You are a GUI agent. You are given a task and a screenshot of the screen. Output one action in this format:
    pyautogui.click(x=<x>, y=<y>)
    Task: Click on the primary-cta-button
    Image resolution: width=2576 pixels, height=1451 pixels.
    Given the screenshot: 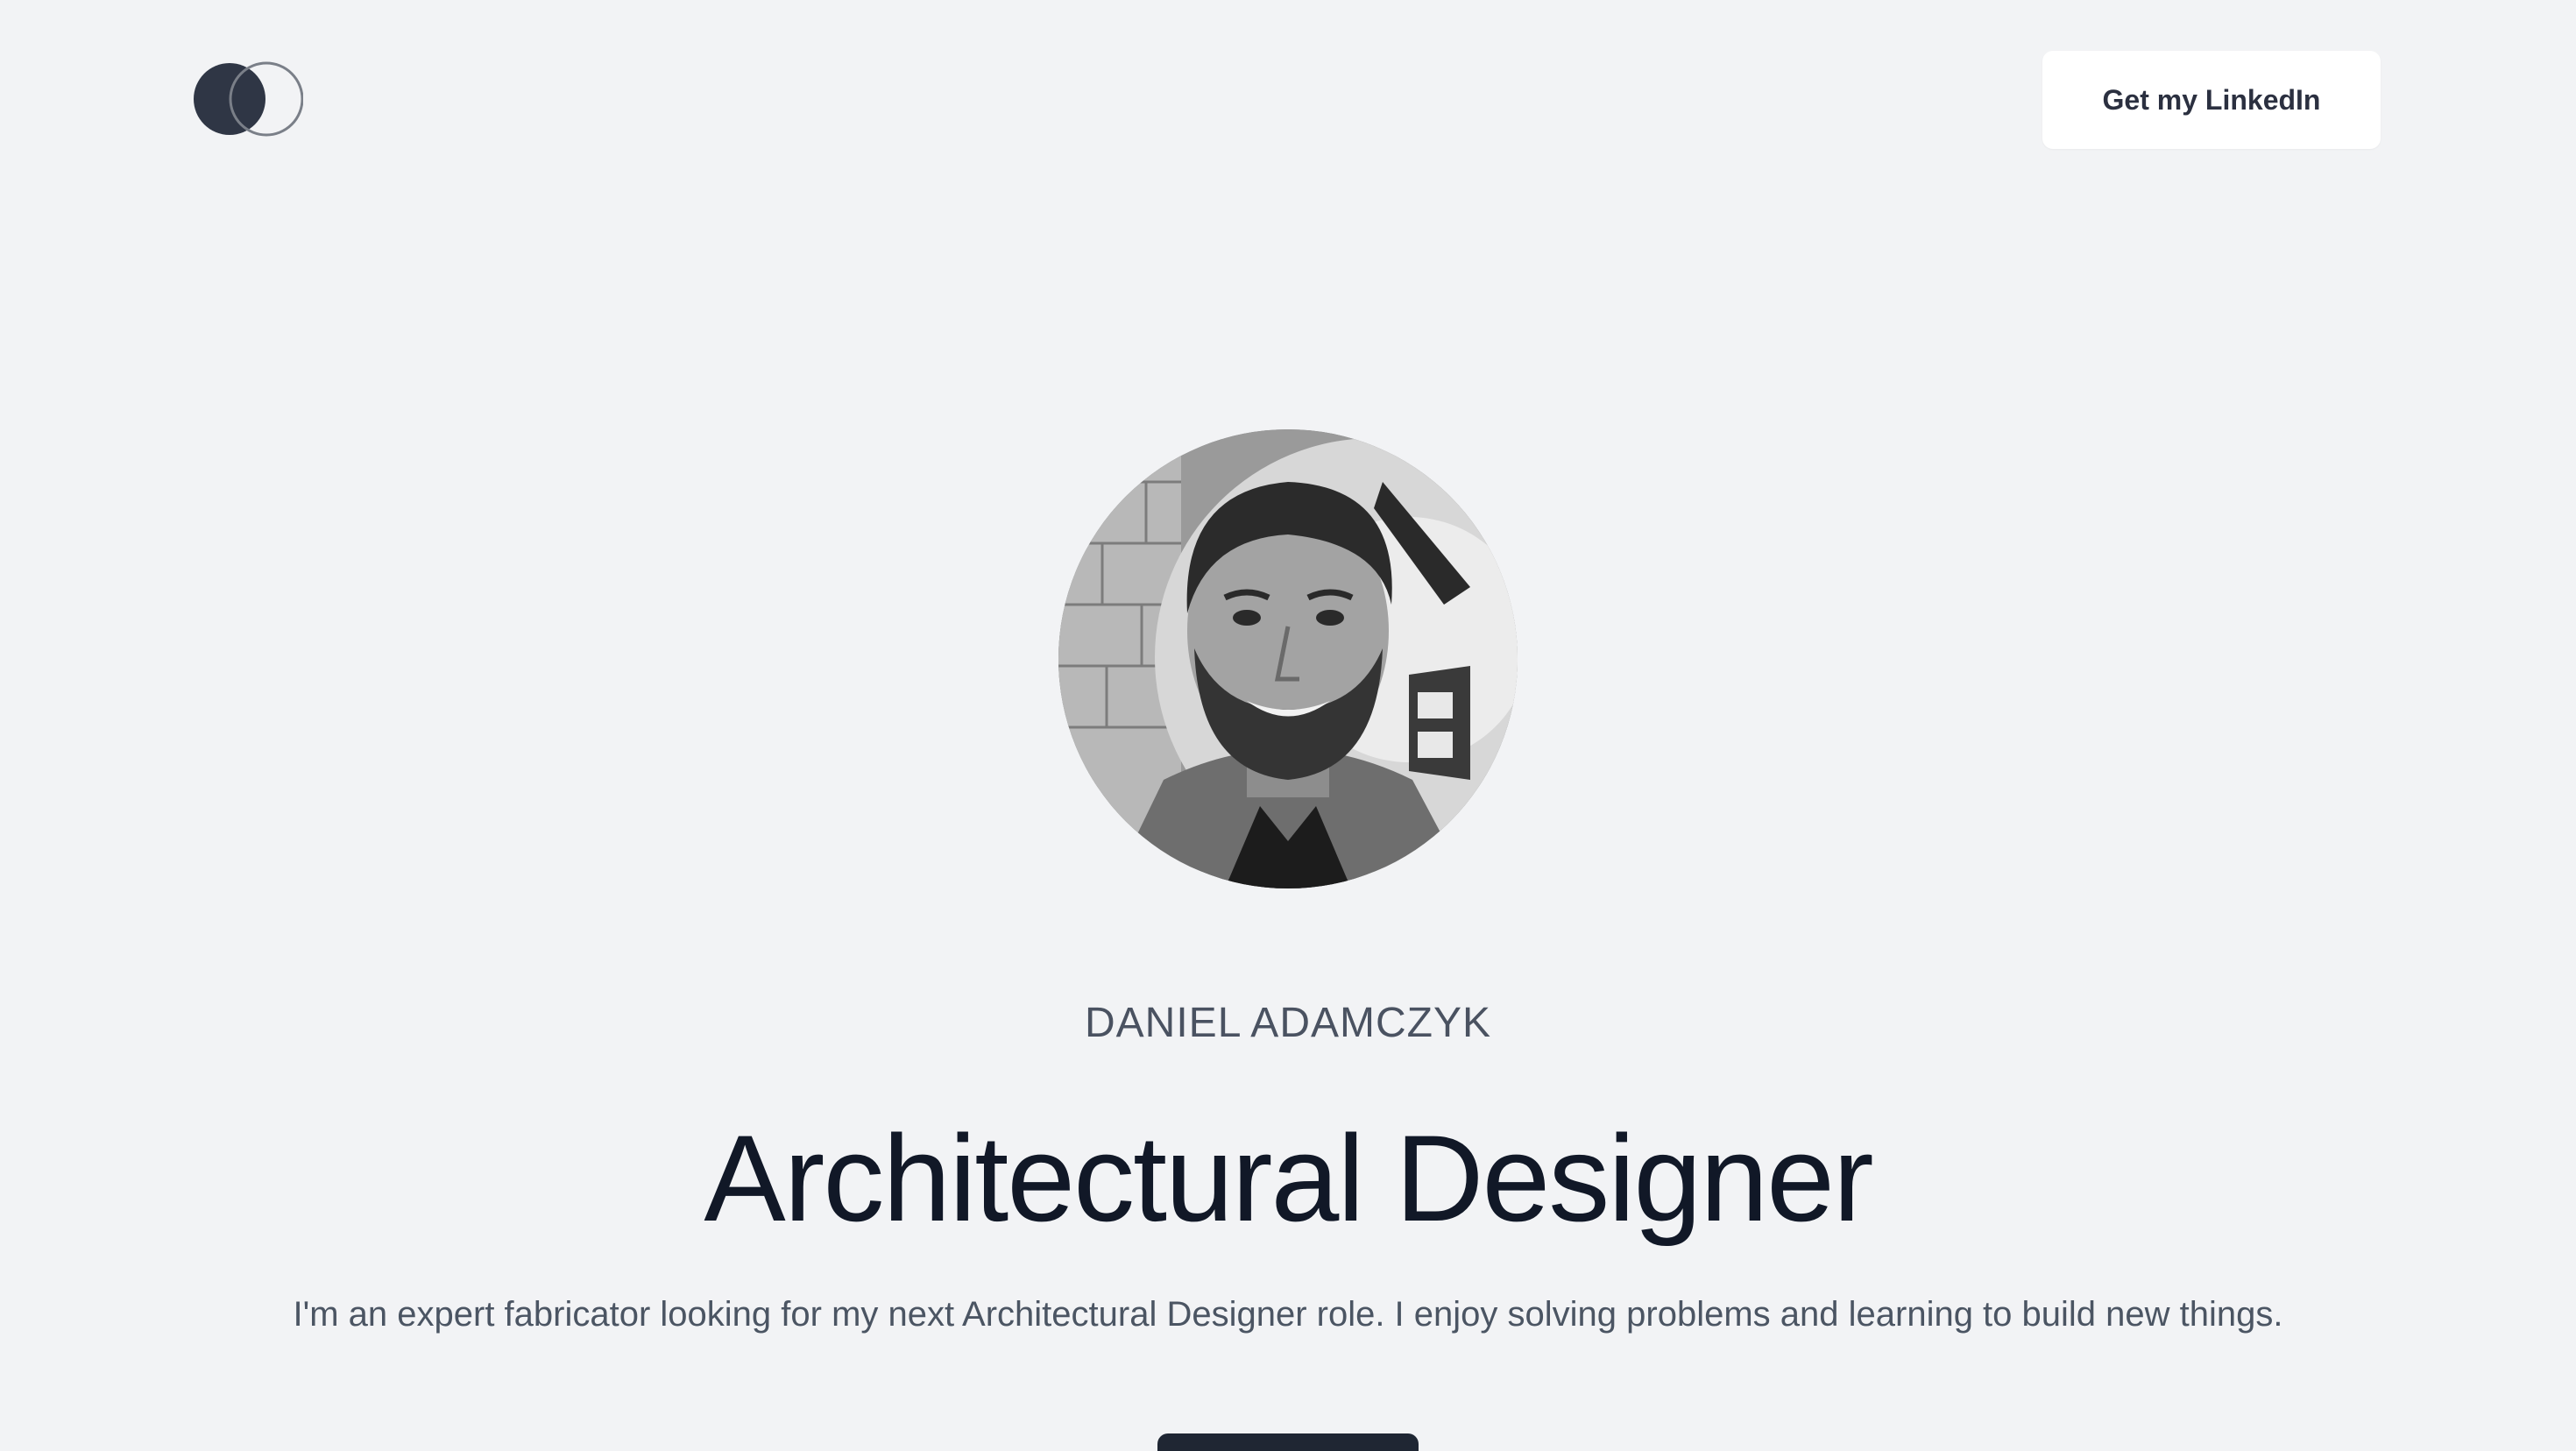 What is the action you would take?
    pyautogui.click(x=1288, y=1442)
    